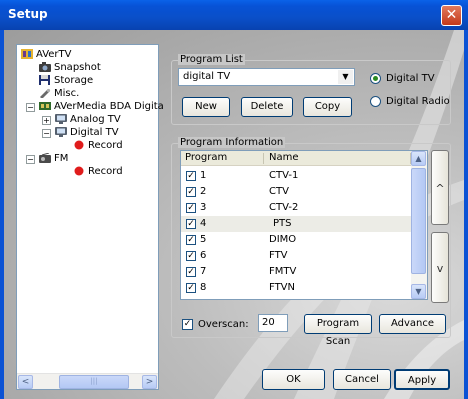 Image resolution: width=468 pixels, height=399 pixels. Describe the element at coordinates (207, 76) in the screenshot. I see `program-list-selected: digital TV` at that location.